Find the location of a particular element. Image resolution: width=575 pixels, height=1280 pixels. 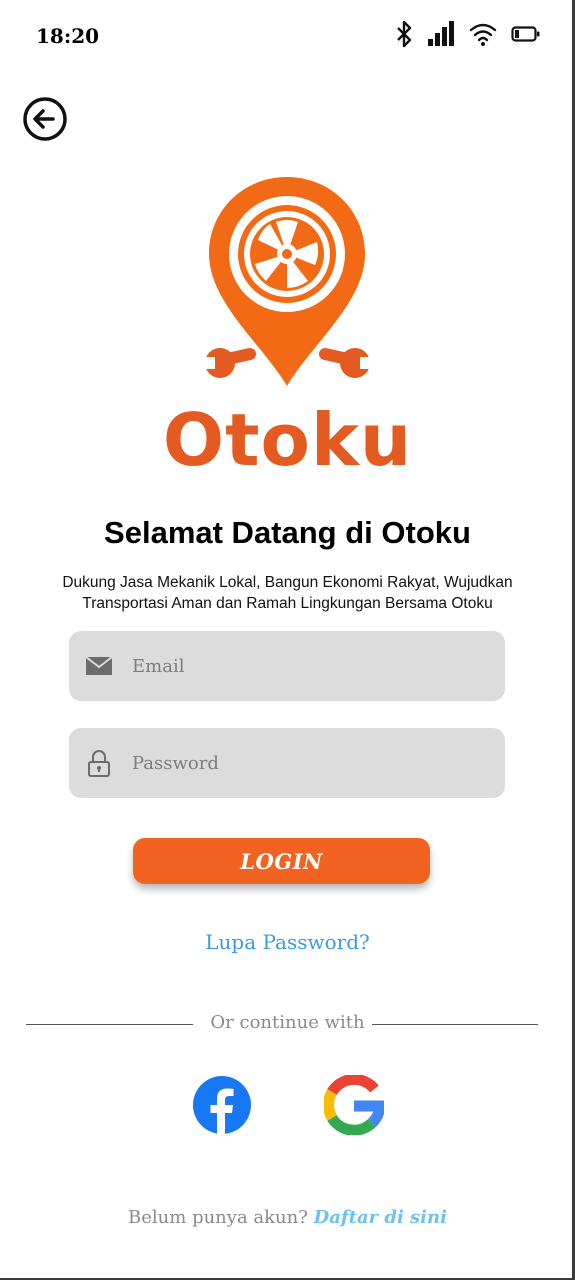

page-title: Selamat Datang di Otoku is located at coordinates (287, 532).